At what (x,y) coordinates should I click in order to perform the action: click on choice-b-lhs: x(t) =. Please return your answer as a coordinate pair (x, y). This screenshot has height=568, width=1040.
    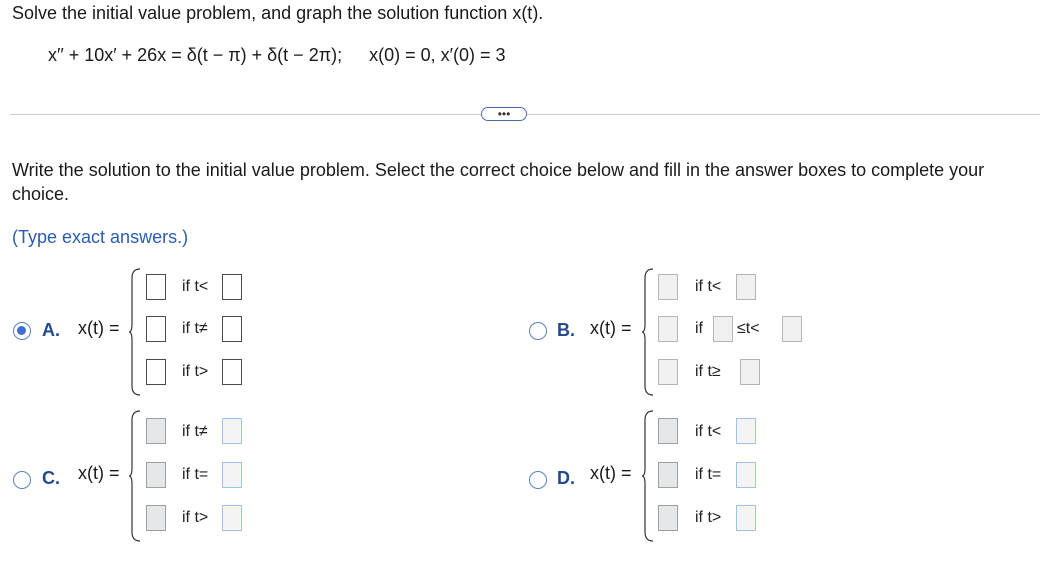
    Looking at the image, I should click on (611, 328).